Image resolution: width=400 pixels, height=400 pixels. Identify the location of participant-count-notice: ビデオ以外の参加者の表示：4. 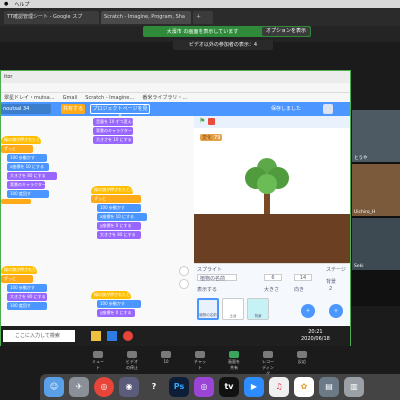
(223, 45).